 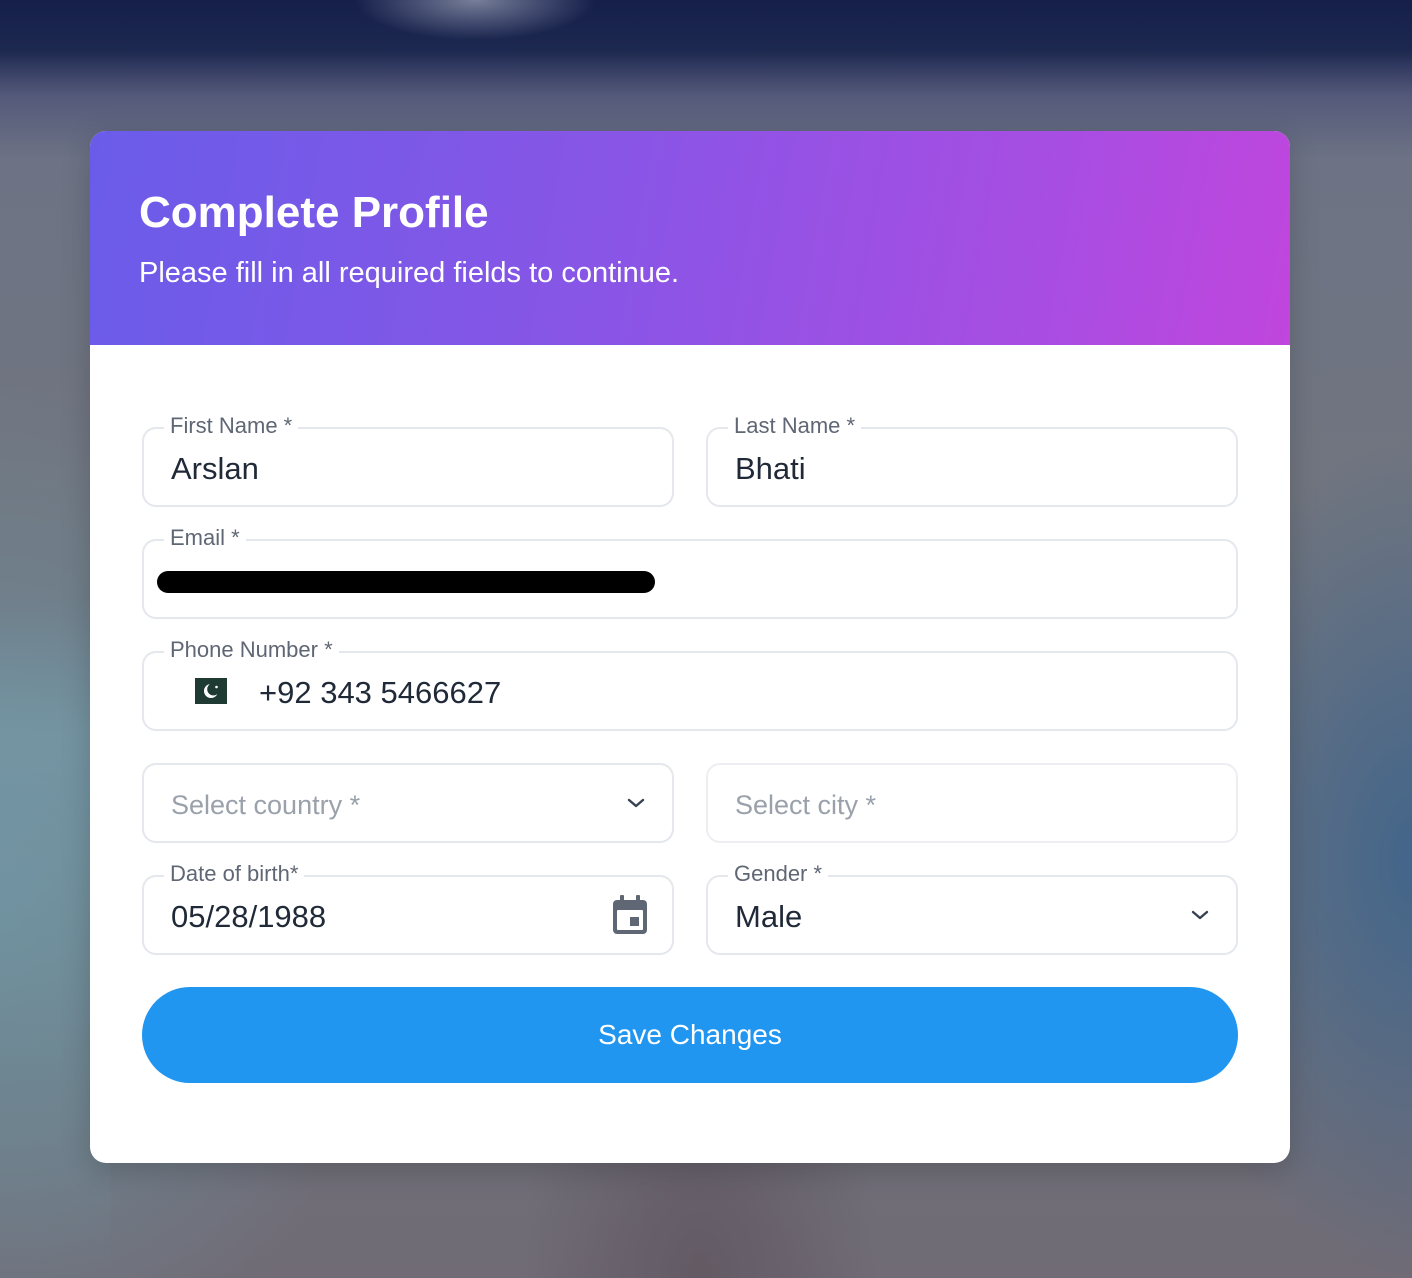 What do you see at coordinates (972, 459) in the screenshot?
I see `last-name-field: Last Name * Bhati` at bounding box center [972, 459].